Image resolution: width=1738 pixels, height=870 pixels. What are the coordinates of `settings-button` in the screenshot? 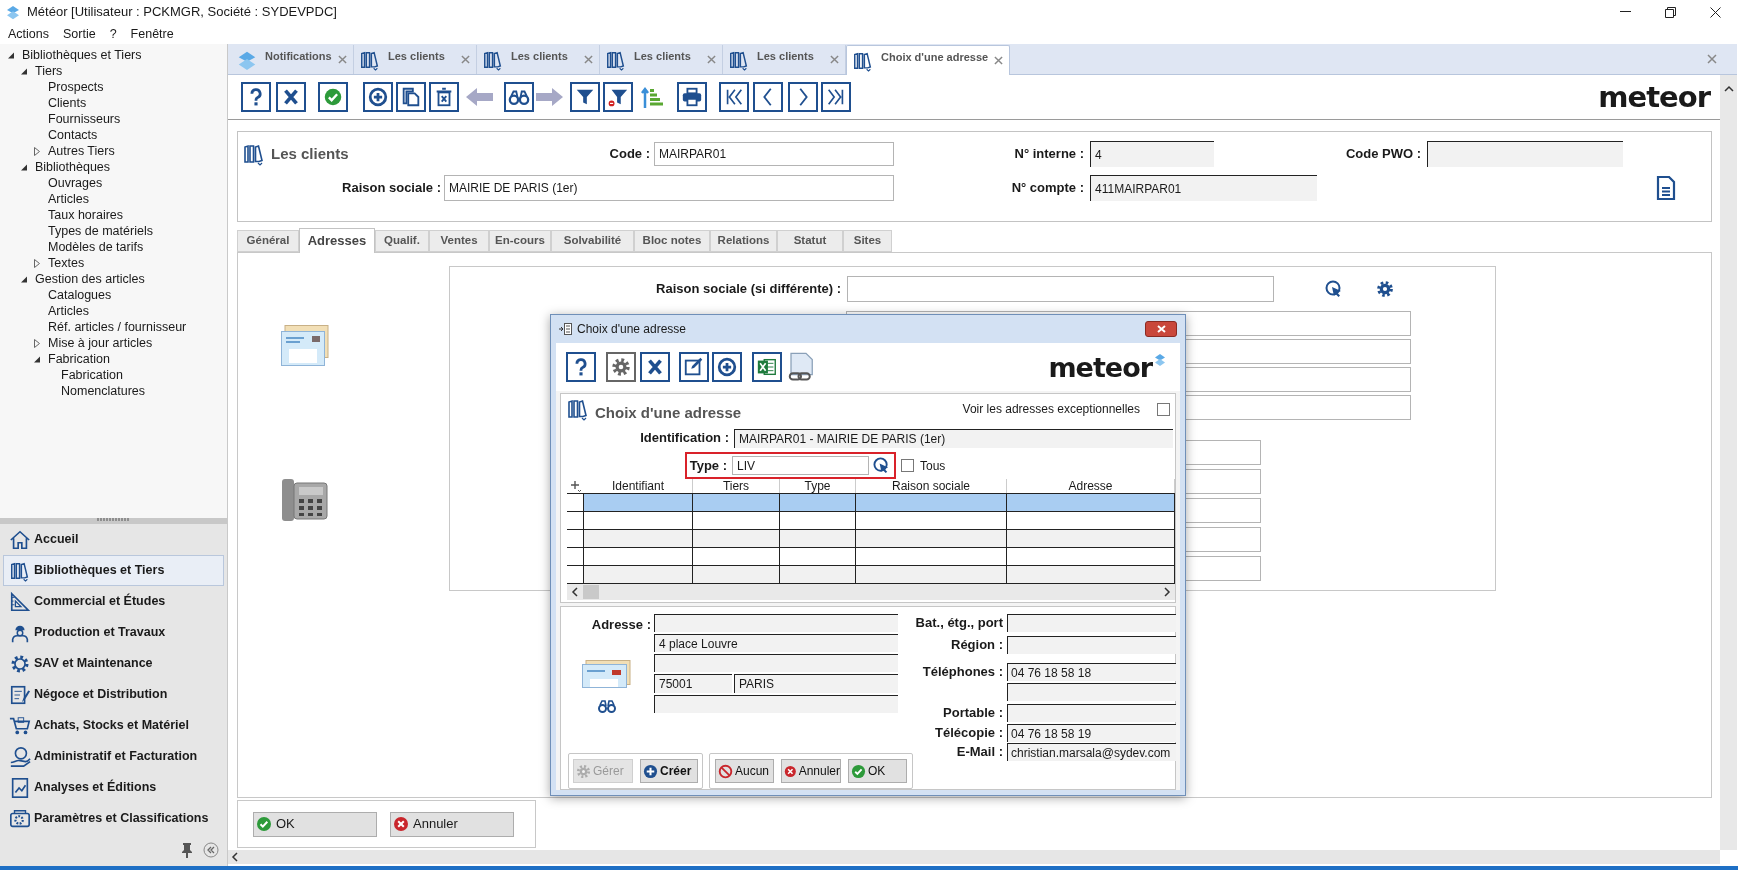 It's located at (621, 367).